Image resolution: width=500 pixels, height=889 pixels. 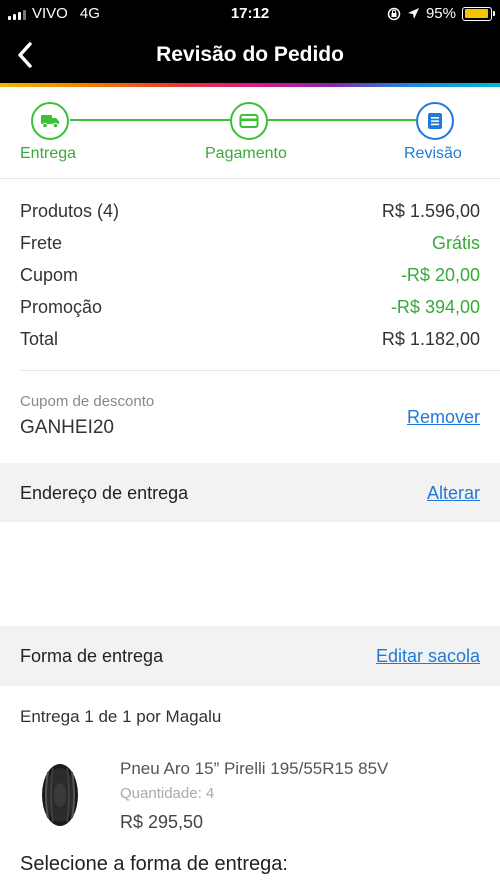 What do you see at coordinates (48, 153) in the screenshot?
I see `step-label-entrega: Entrega` at bounding box center [48, 153].